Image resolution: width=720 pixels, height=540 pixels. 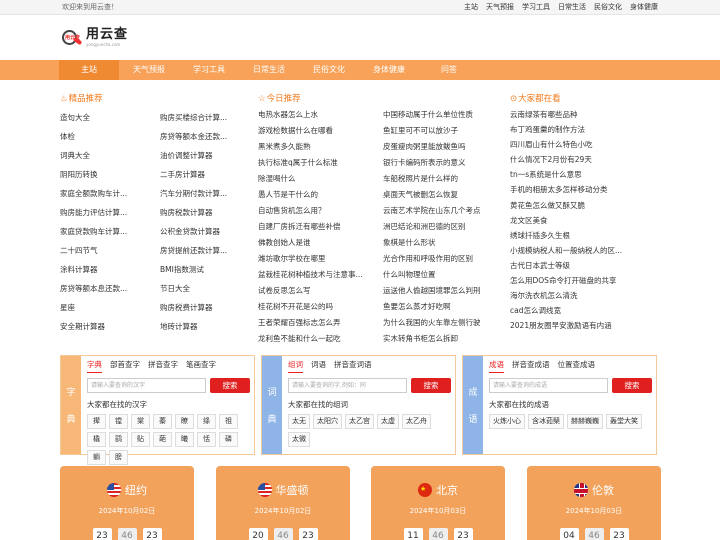 What do you see at coordinates (585, 144) in the screenshot?
I see `popular-link: 四川眉山有什么特色小吃` at bounding box center [585, 144].